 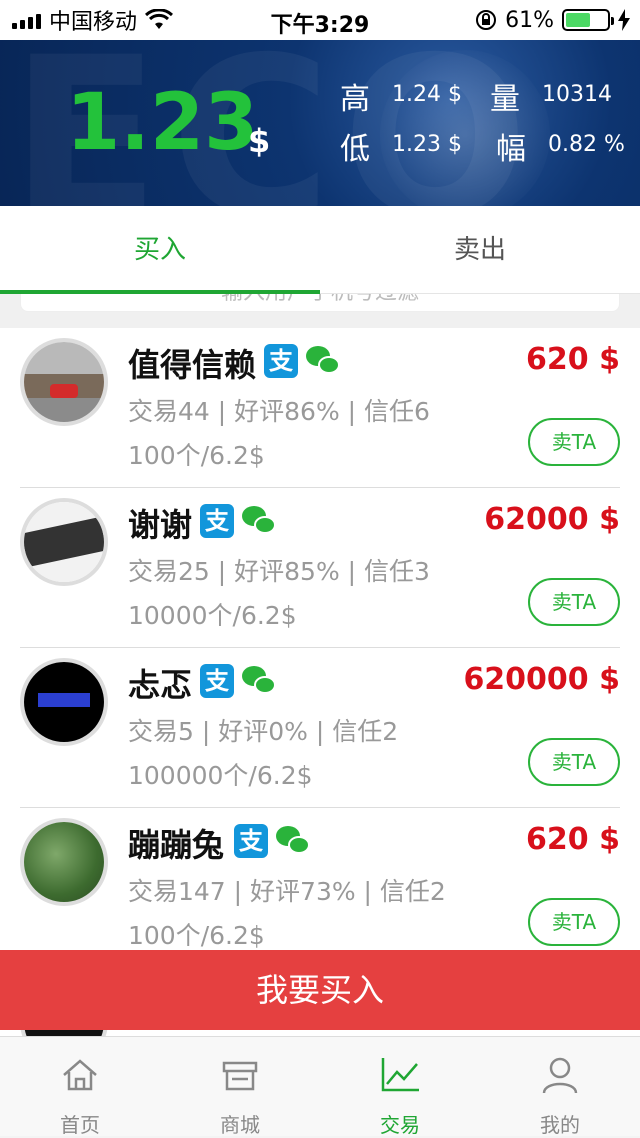 I want to click on low-label: 低, so click(x=355, y=149).